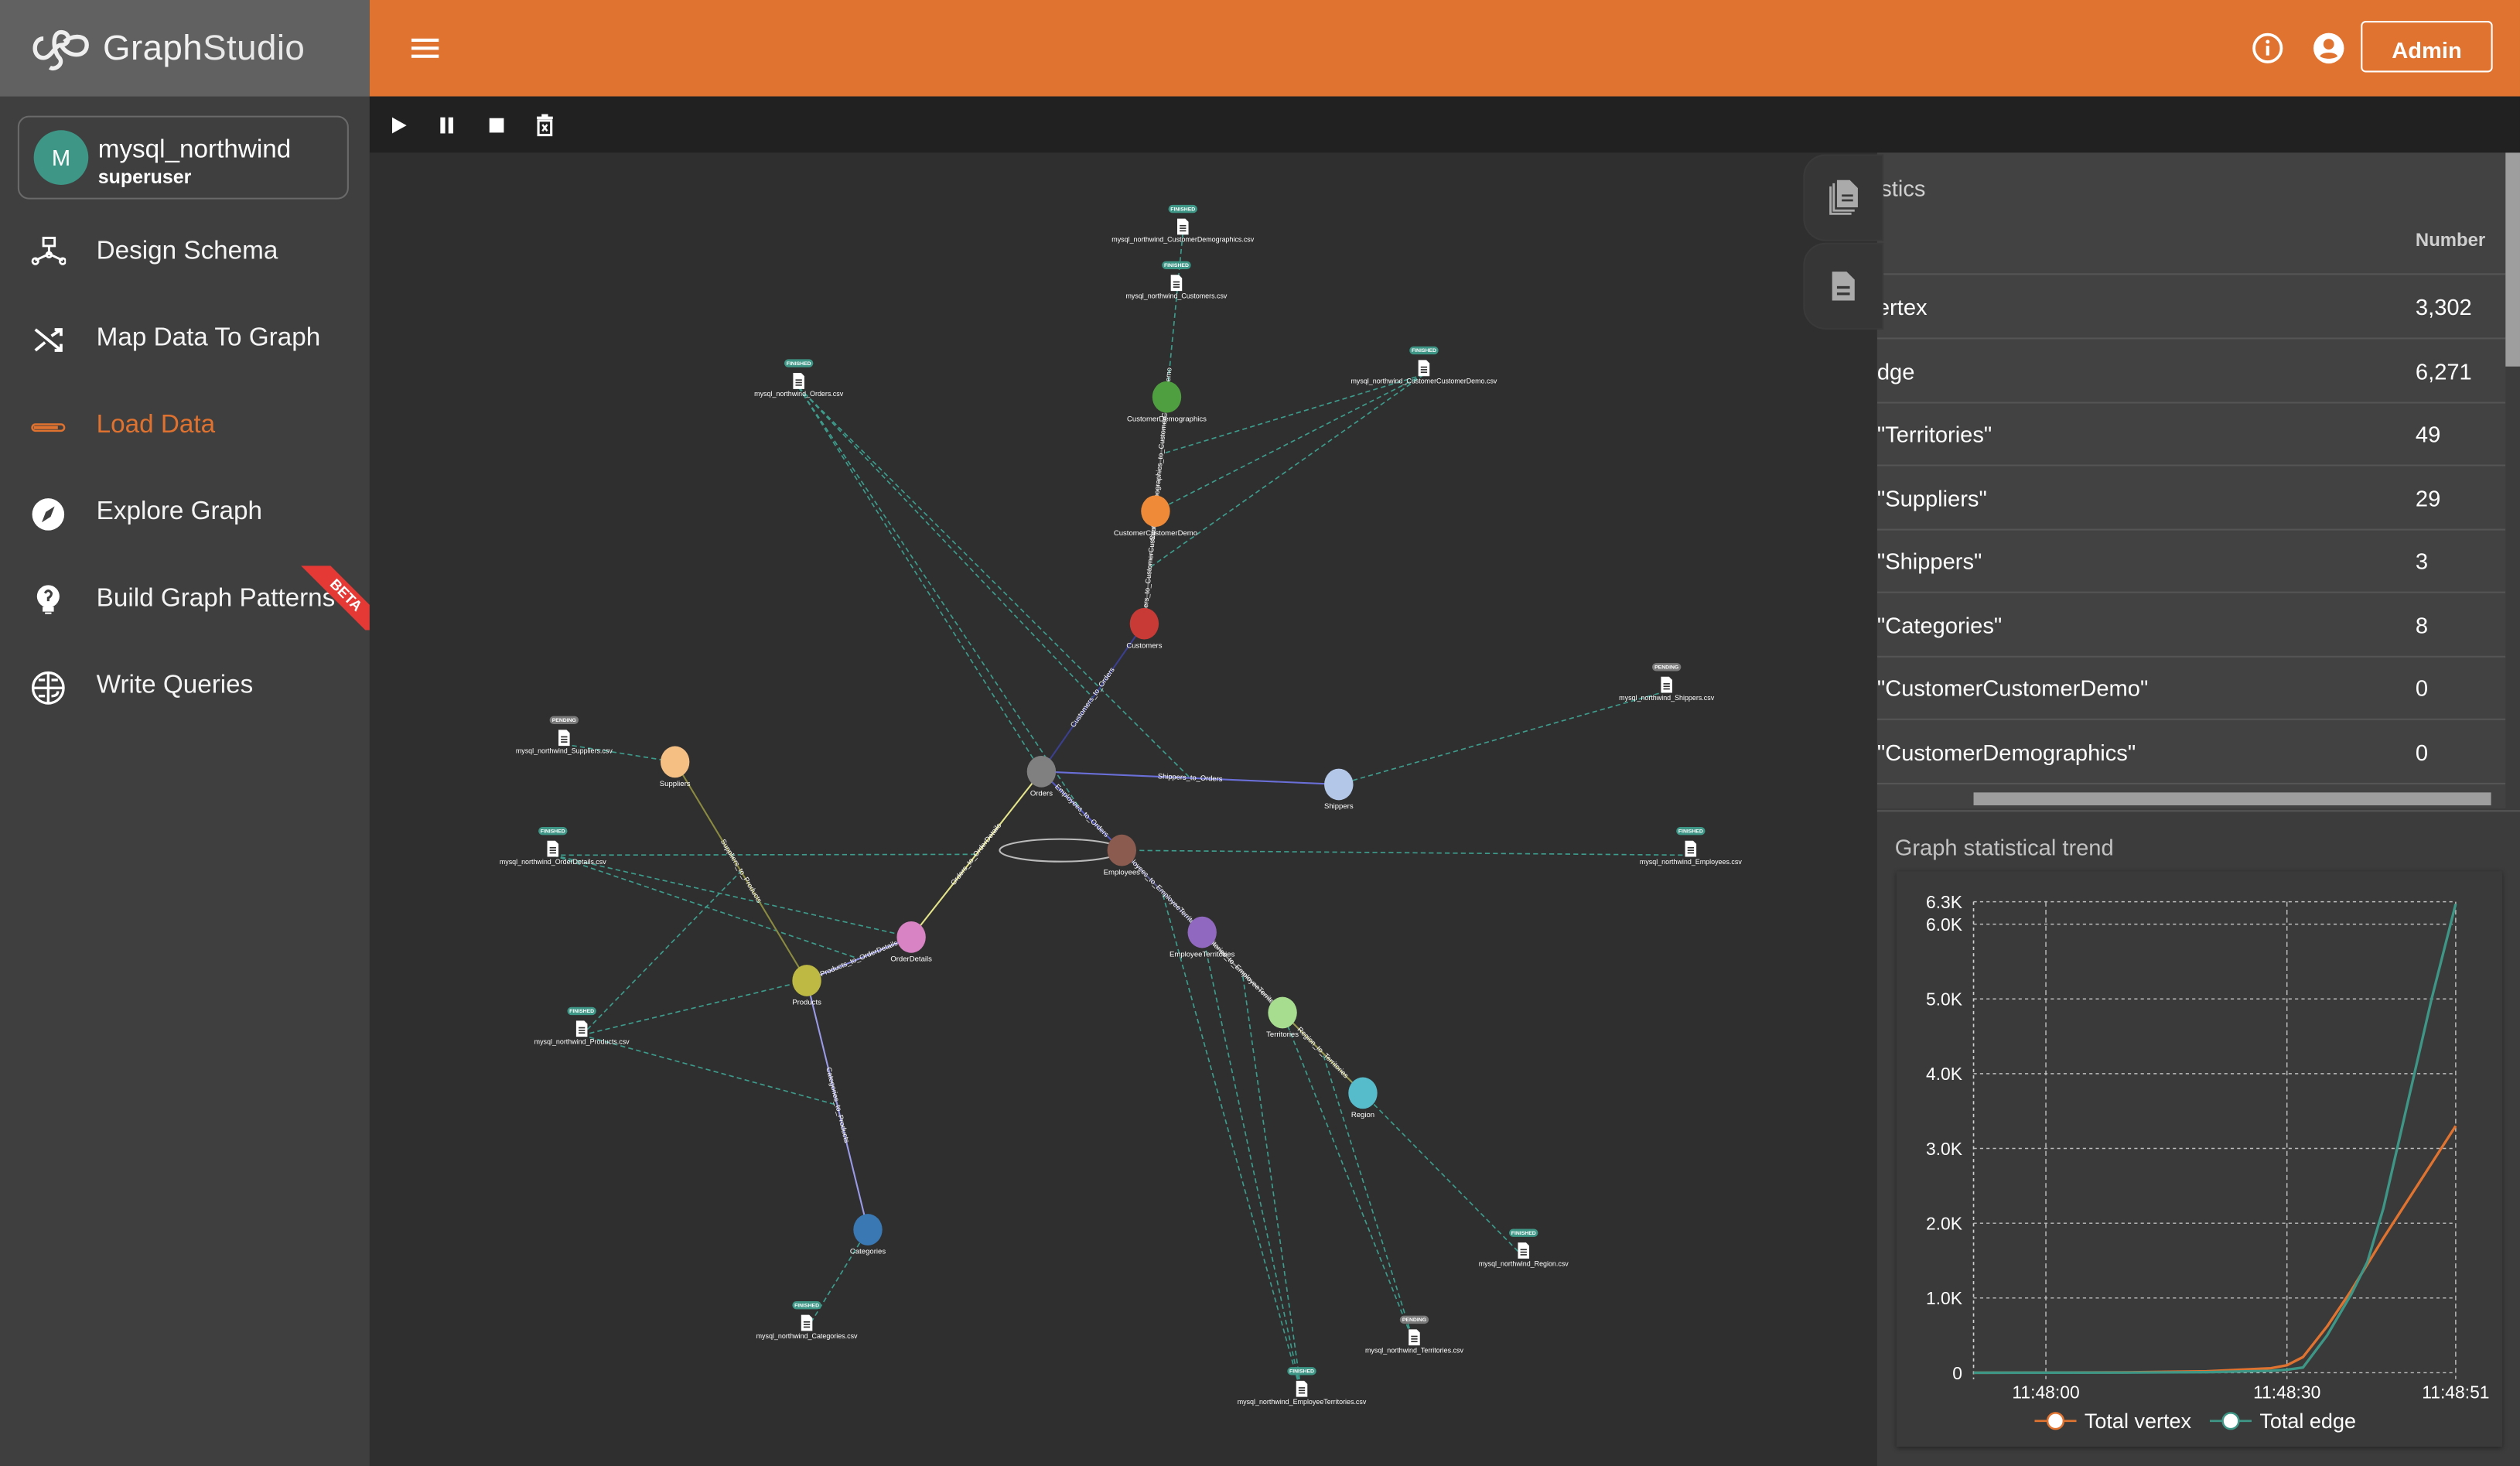 The height and width of the screenshot is (1466, 2520). Describe the element at coordinates (2329, 48) in the screenshot. I see `account-circle-icon` at that location.